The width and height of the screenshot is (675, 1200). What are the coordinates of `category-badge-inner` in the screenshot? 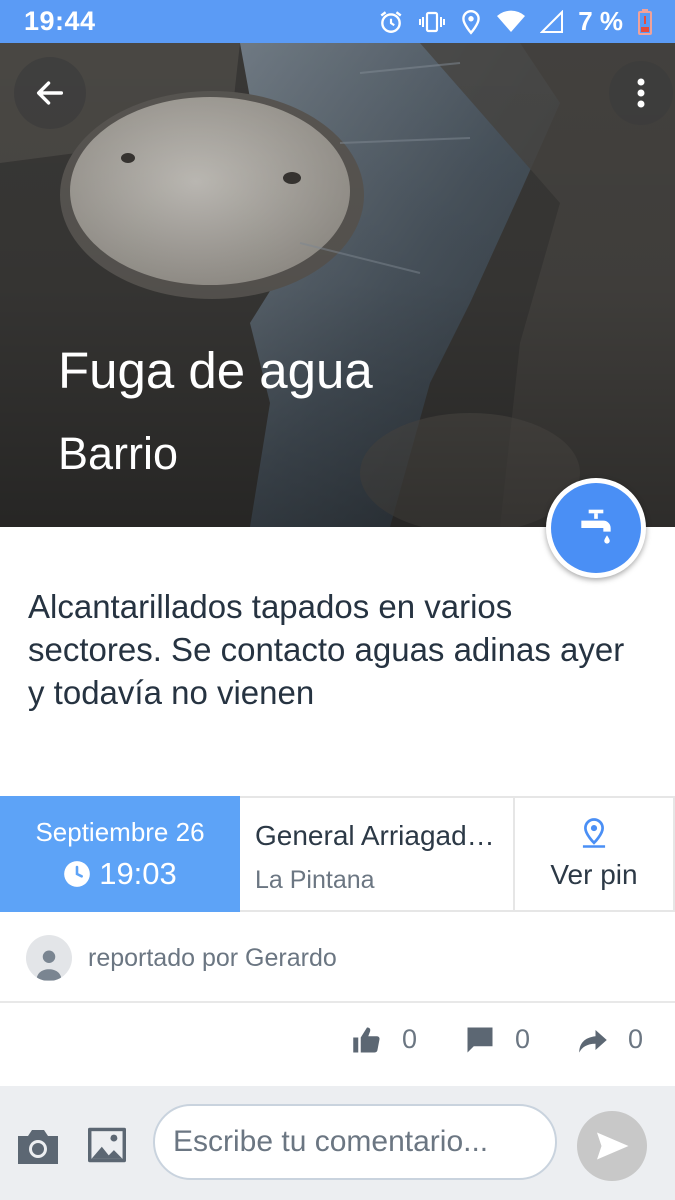 It's located at (596, 528).